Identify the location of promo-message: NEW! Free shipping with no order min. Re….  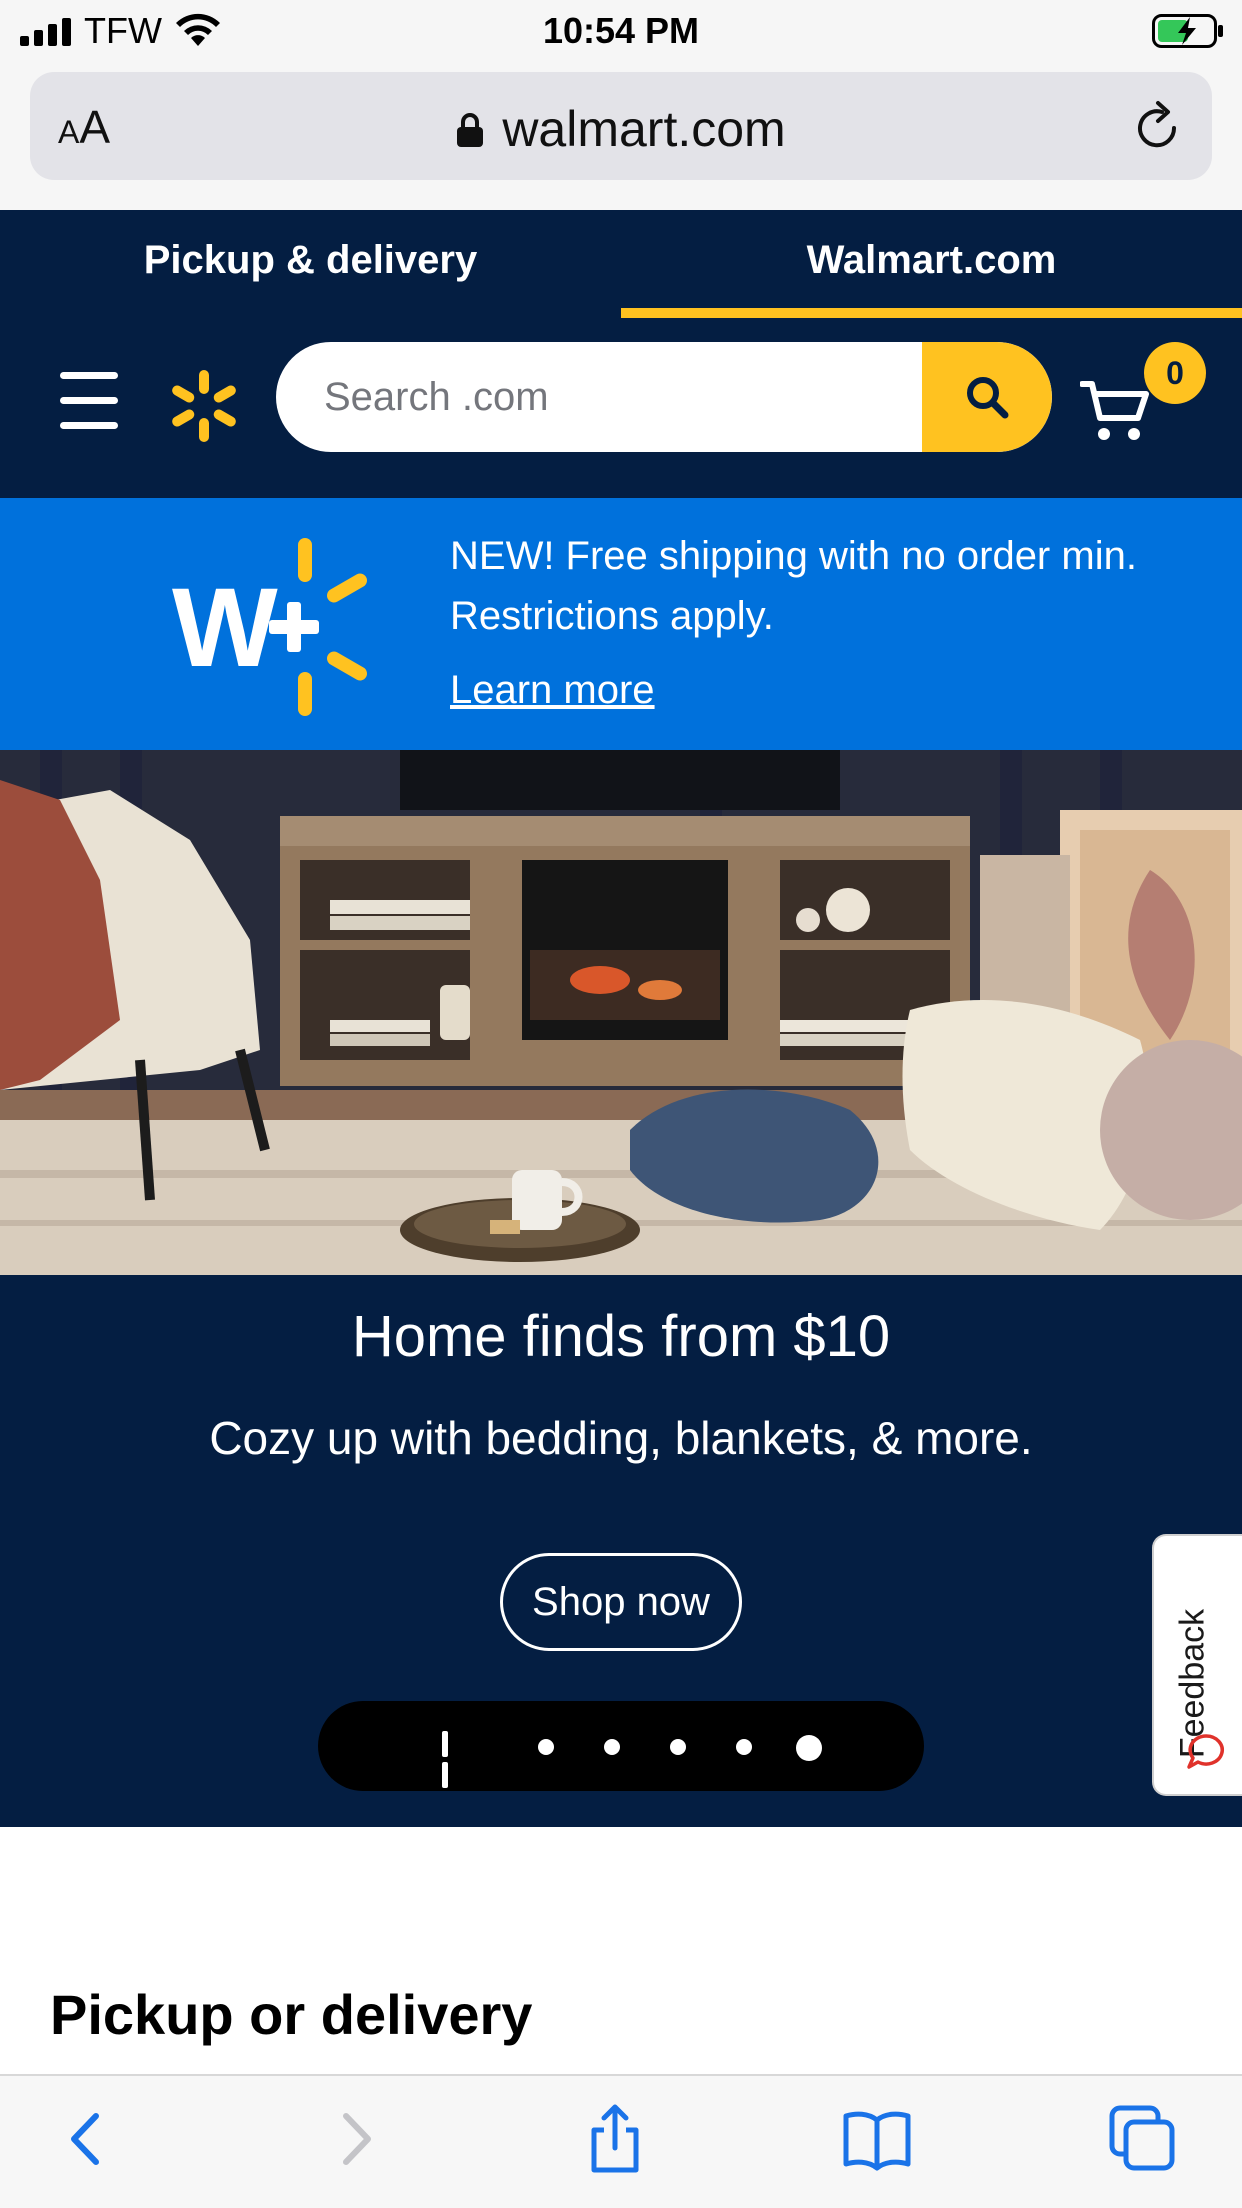
(793, 586).